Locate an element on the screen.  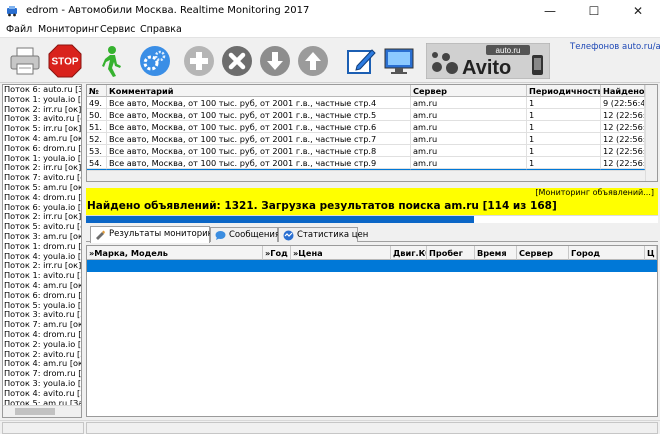
menu-service: Сервис is located at coordinates (118, 29).